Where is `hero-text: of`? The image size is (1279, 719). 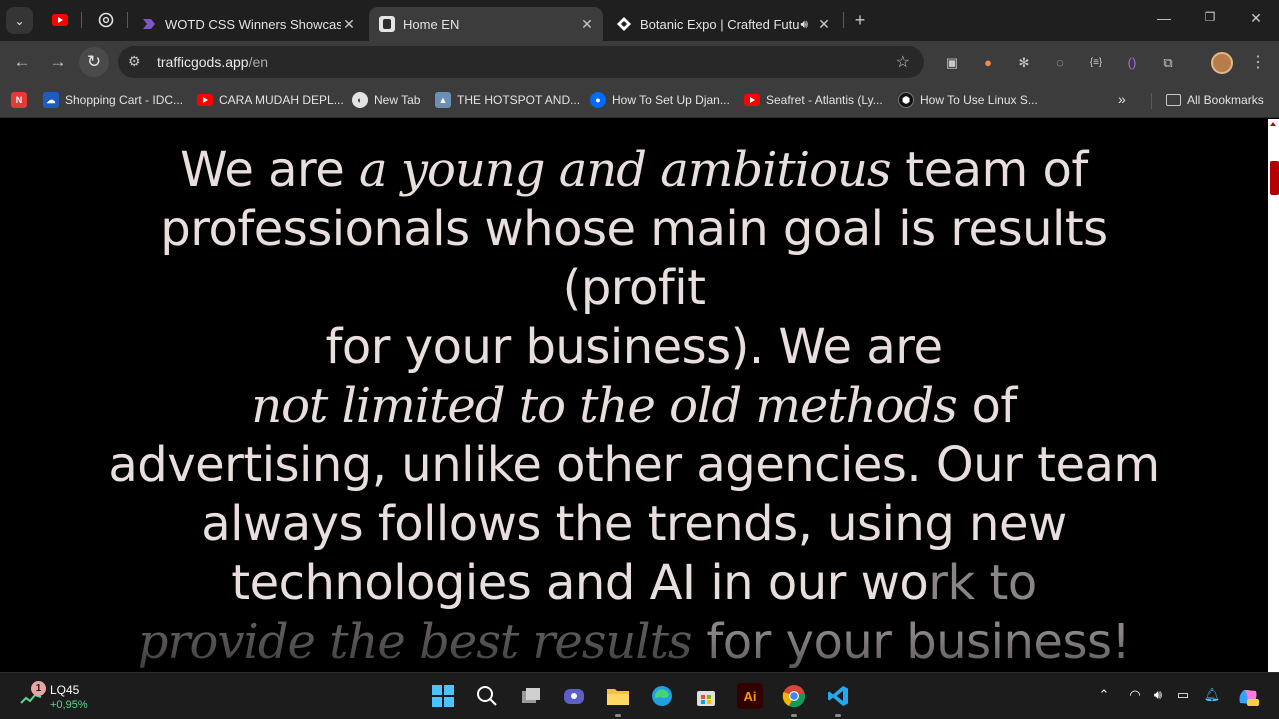
hero-text: of is located at coordinates (987, 406).